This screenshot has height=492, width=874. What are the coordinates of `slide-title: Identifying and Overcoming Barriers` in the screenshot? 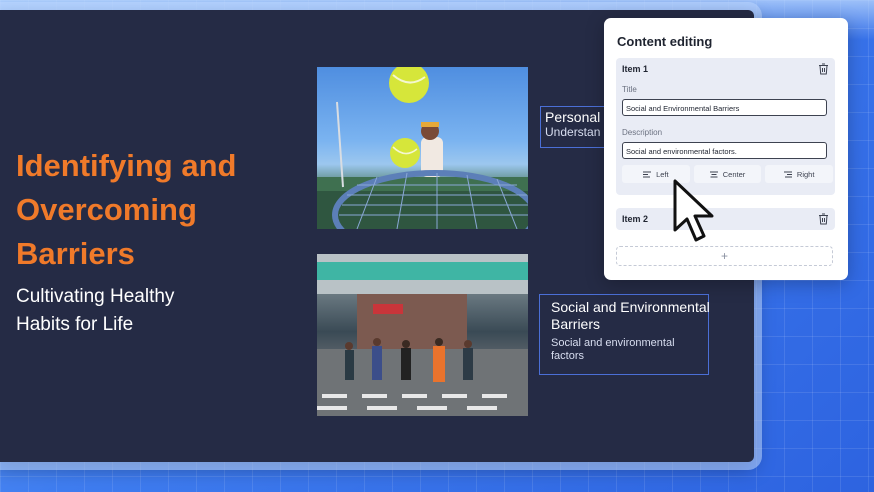 It's located at (146, 210).